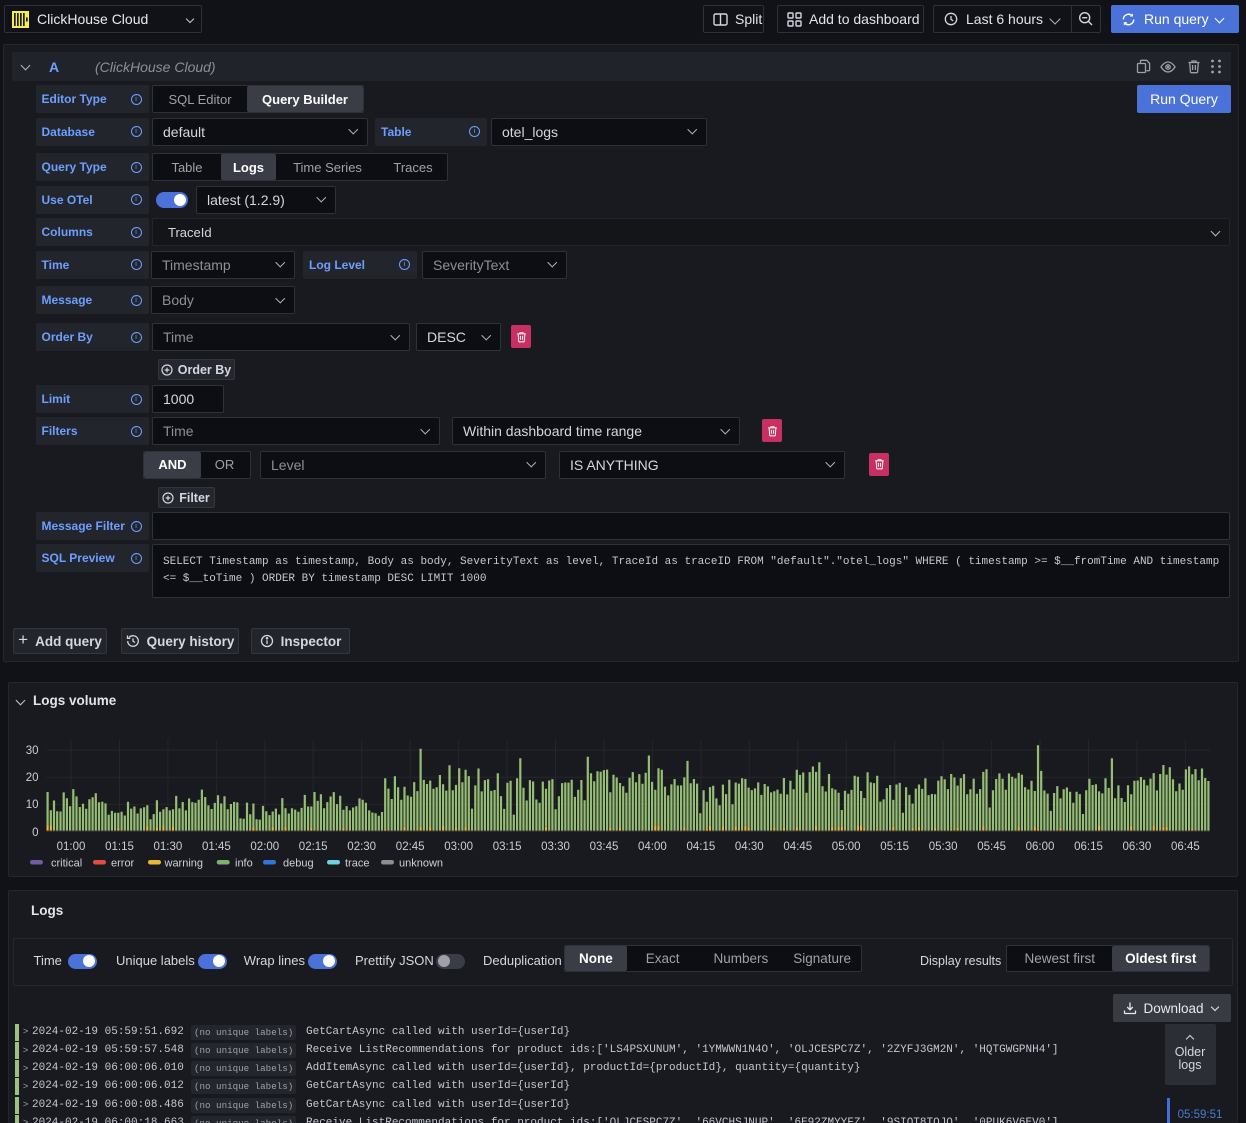 The image size is (1246, 1123). Describe the element at coordinates (361, 847) in the screenshot. I see `svg-text: 02:30` at that location.